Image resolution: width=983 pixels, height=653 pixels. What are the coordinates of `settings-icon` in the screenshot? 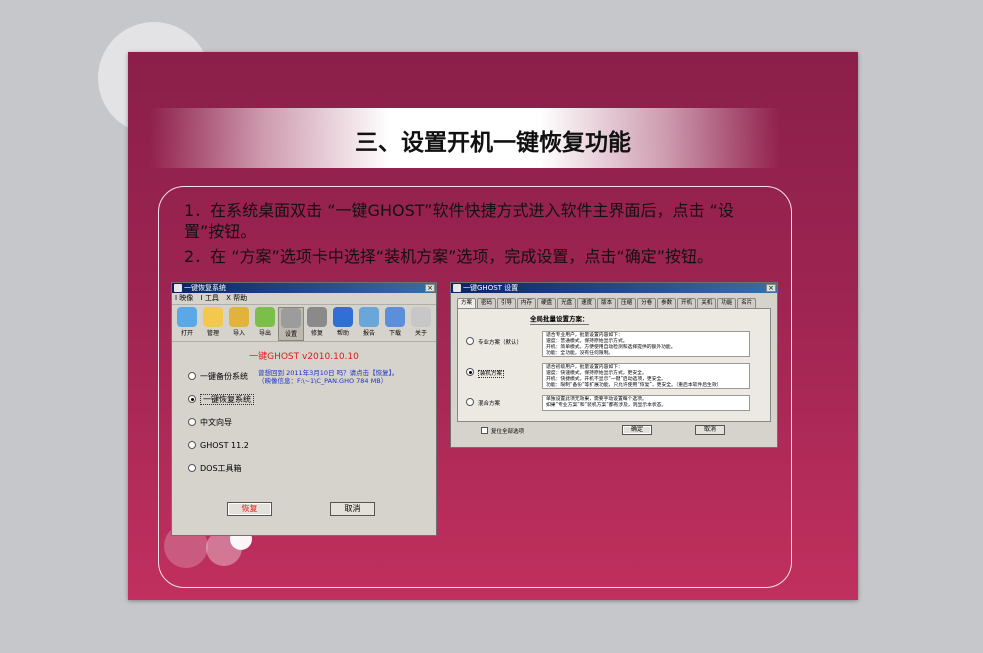 It's located at (291, 318).